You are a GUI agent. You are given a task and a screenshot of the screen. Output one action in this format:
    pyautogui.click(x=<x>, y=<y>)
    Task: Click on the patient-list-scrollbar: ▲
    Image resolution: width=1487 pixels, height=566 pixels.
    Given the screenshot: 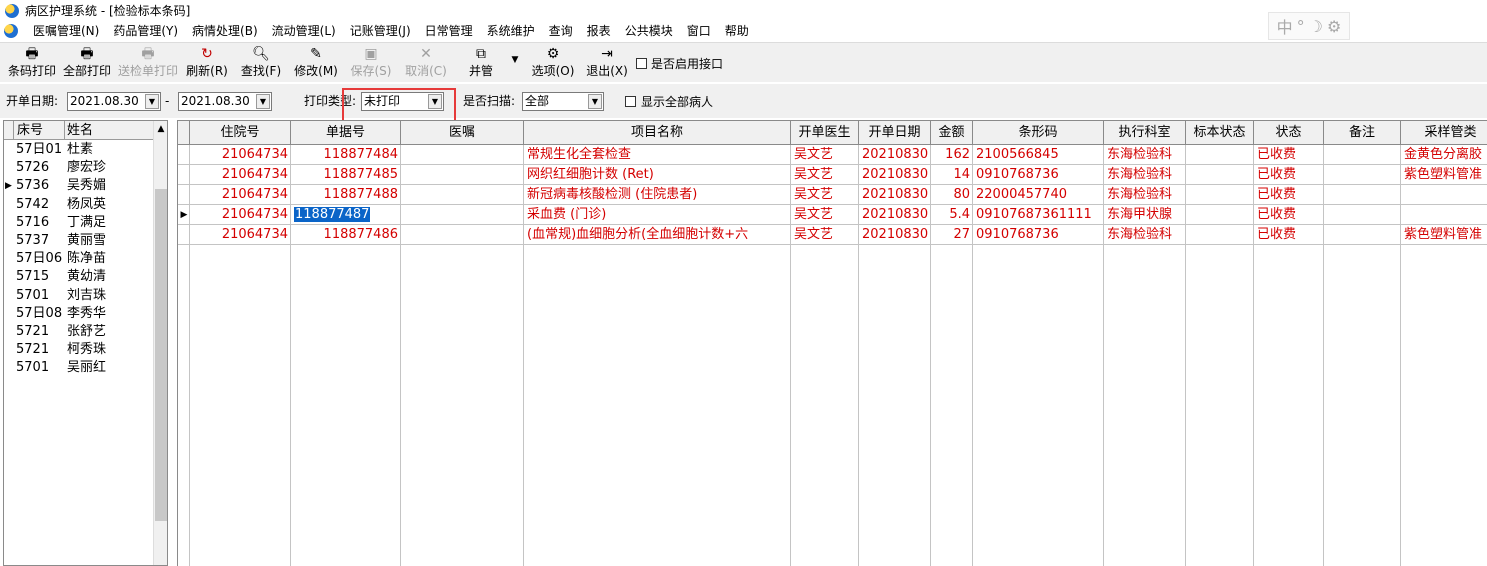 What is the action you would take?
    pyautogui.click(x=160, y=343)
    